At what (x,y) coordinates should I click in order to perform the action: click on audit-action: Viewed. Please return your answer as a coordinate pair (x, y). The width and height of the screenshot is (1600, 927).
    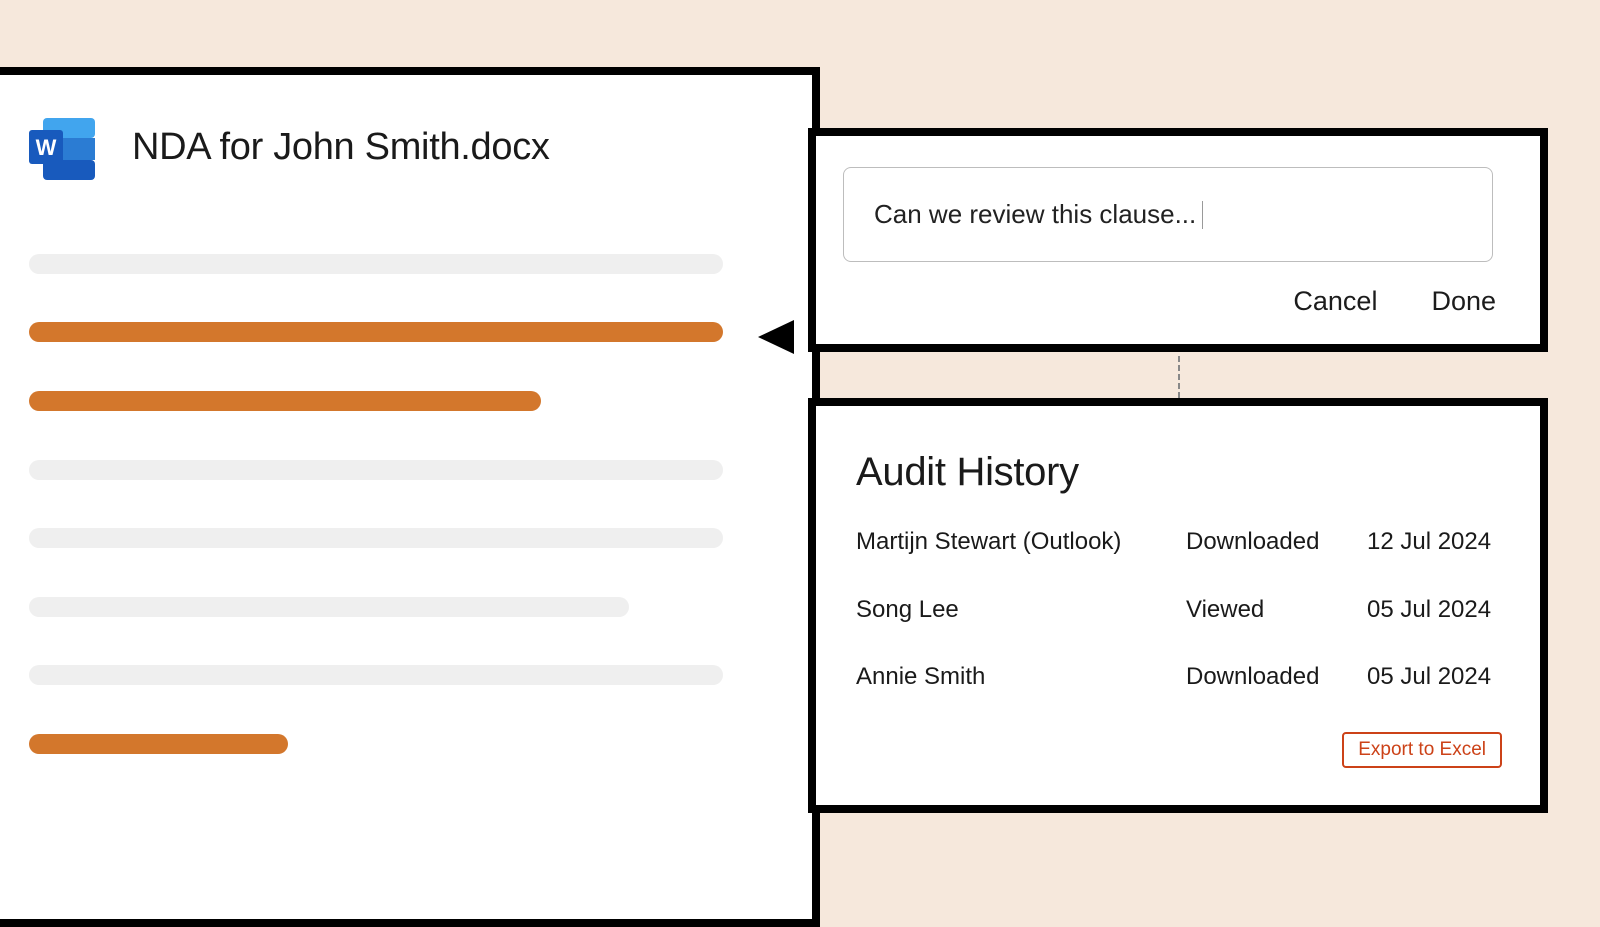
    Looking at the image, I should click on (1225, 609).